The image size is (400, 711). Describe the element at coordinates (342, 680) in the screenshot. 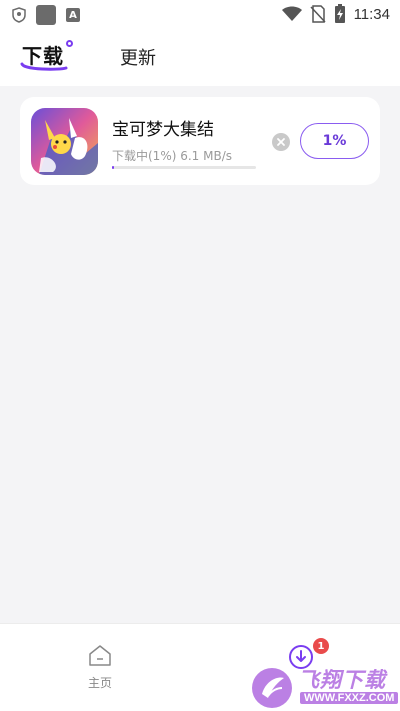

I see `watermark-text: 飞翔下载` at that location.